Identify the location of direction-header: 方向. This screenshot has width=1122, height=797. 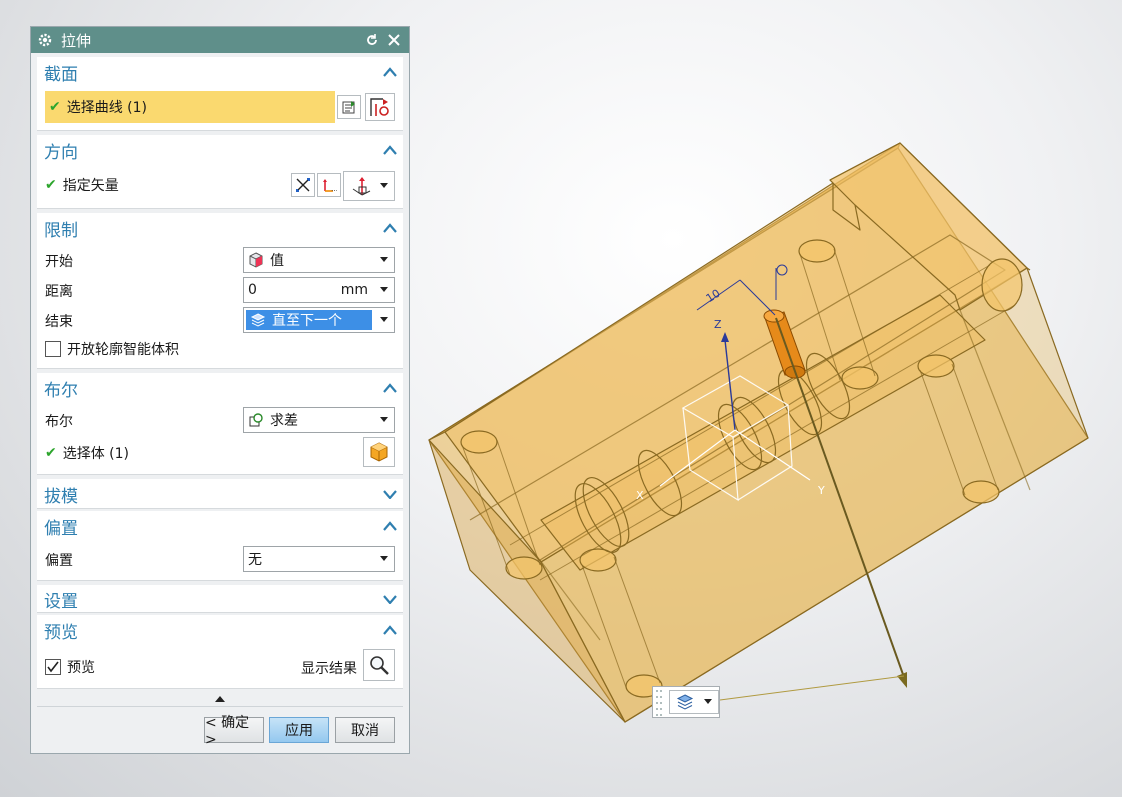
(220, 150).